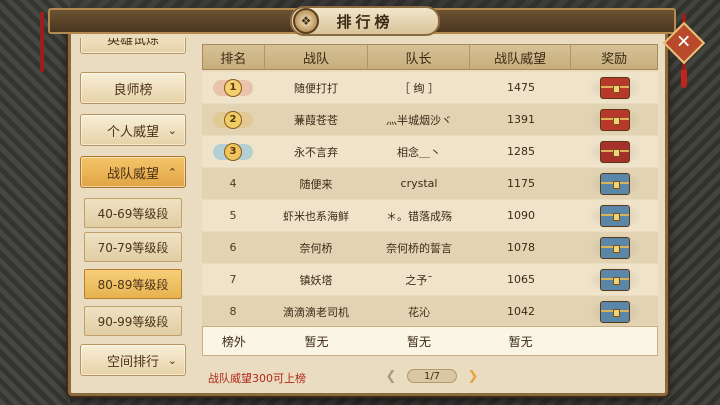  What do you see at coordinates (316, 341) in the screenshot?
I see `own-team: 暂无` at bounding box center [316, 341].